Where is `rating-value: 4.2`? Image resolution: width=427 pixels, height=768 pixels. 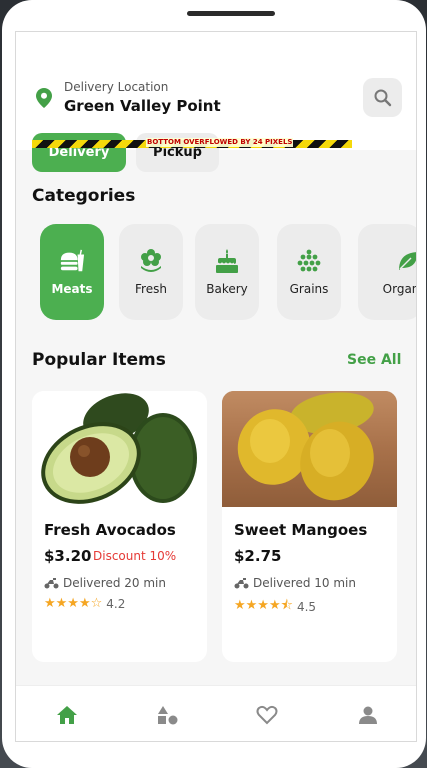
rating-value: 4.2 is located at coordinates (116, 603).